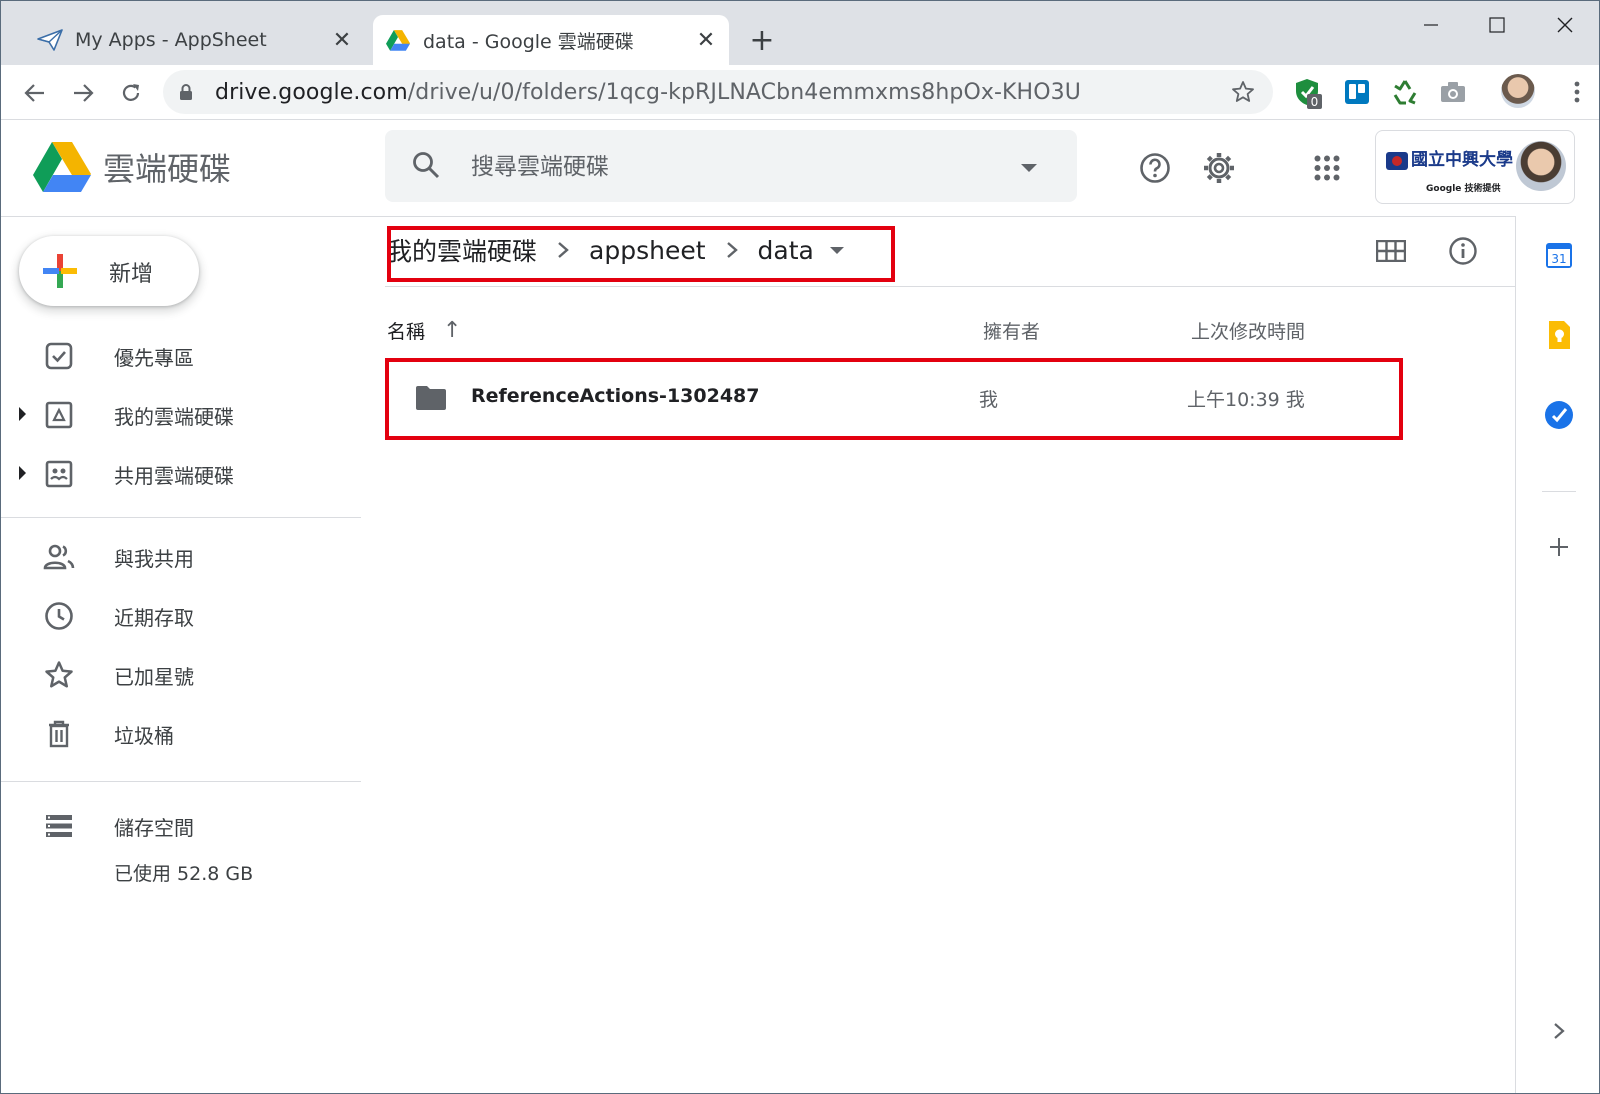 The image size is (1600, 1094). Describe the element at coordinates (1243, 94) in the screenshot. I see `bookmark-star-icon` at that location.